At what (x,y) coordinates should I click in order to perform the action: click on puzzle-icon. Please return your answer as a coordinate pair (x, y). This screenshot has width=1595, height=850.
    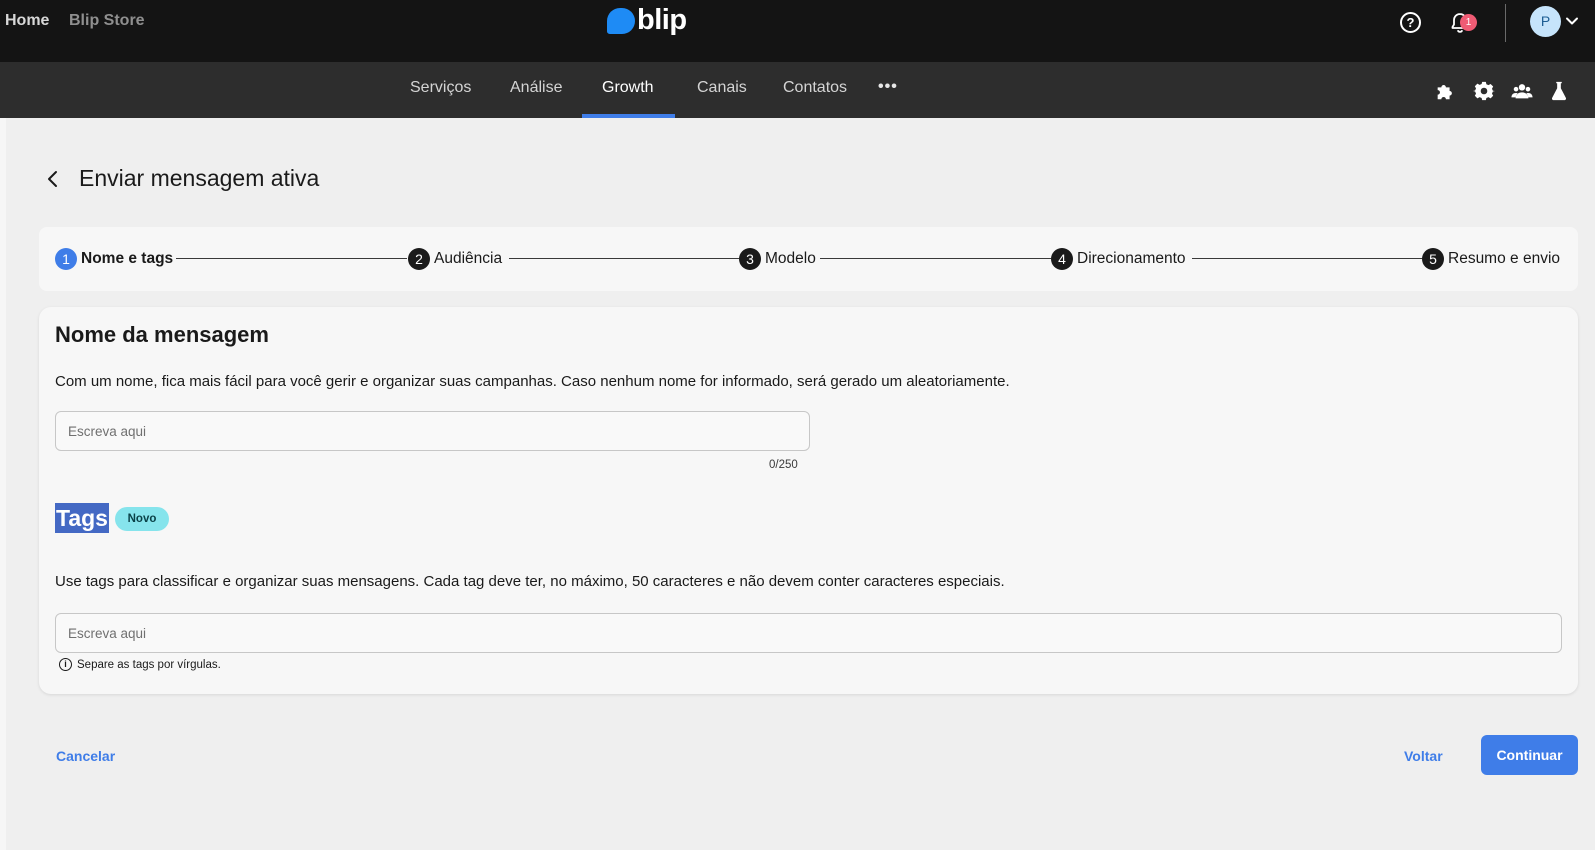
    Looking at the image, I should click on (1445, 91).